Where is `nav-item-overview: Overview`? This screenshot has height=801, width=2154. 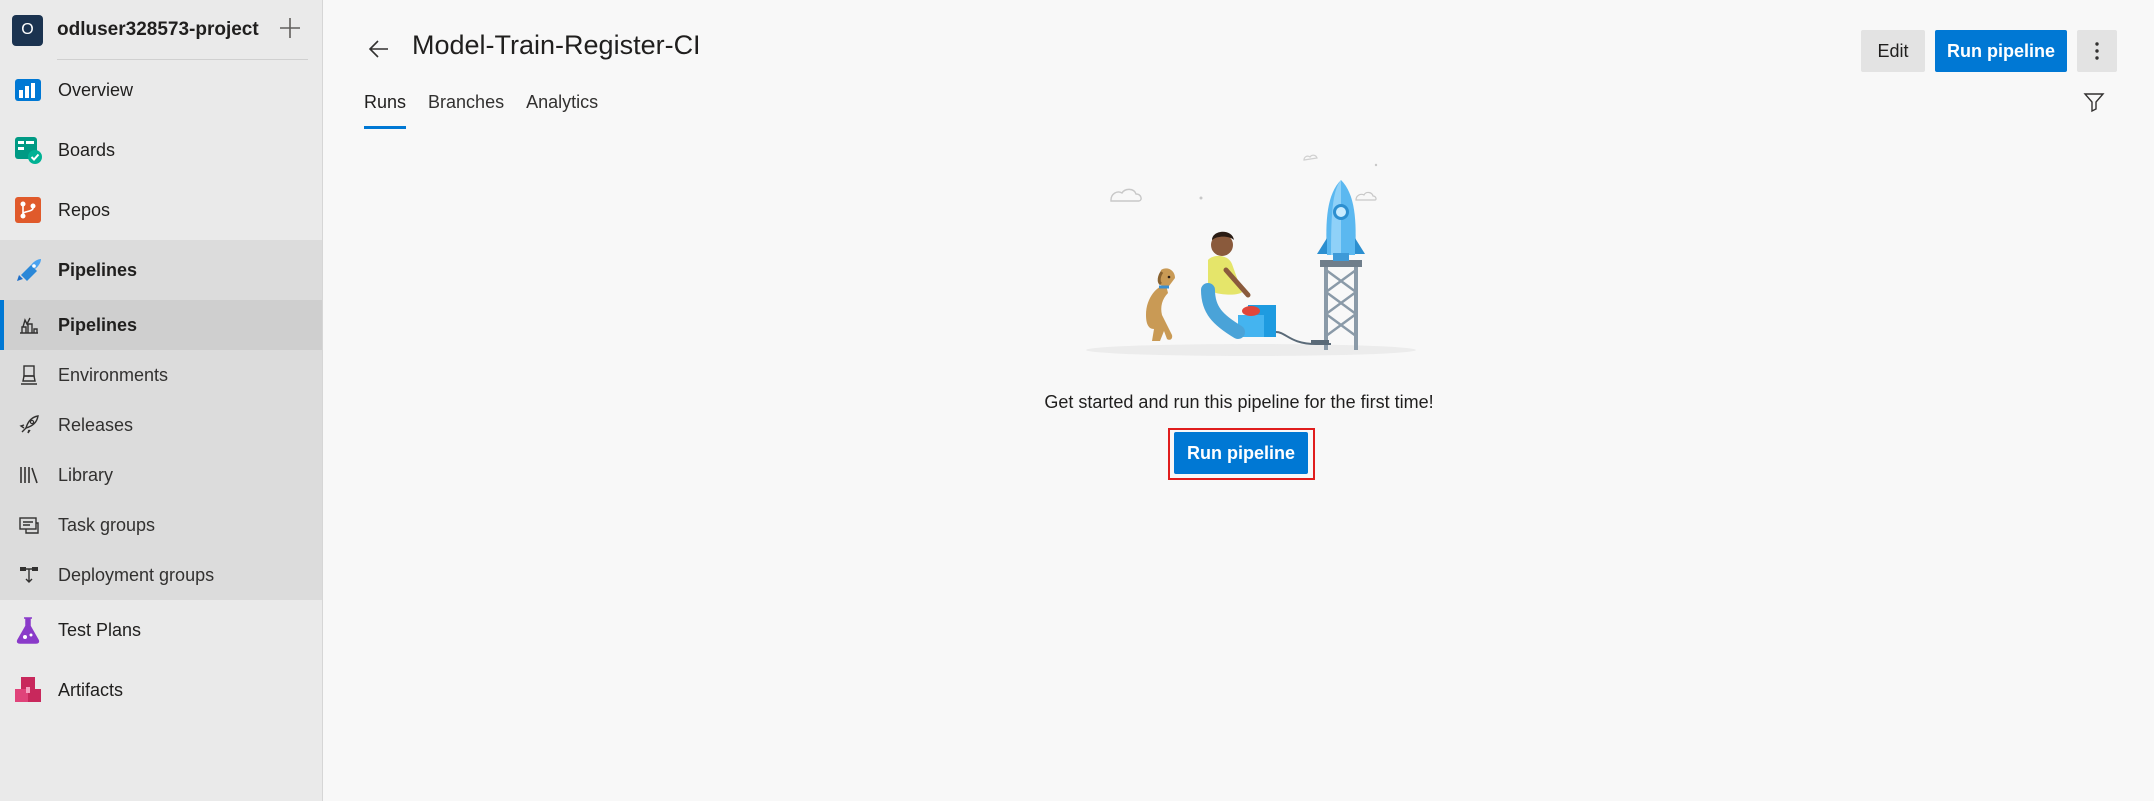 nav-item-overview: Overview is located at coordinates (161, 90).